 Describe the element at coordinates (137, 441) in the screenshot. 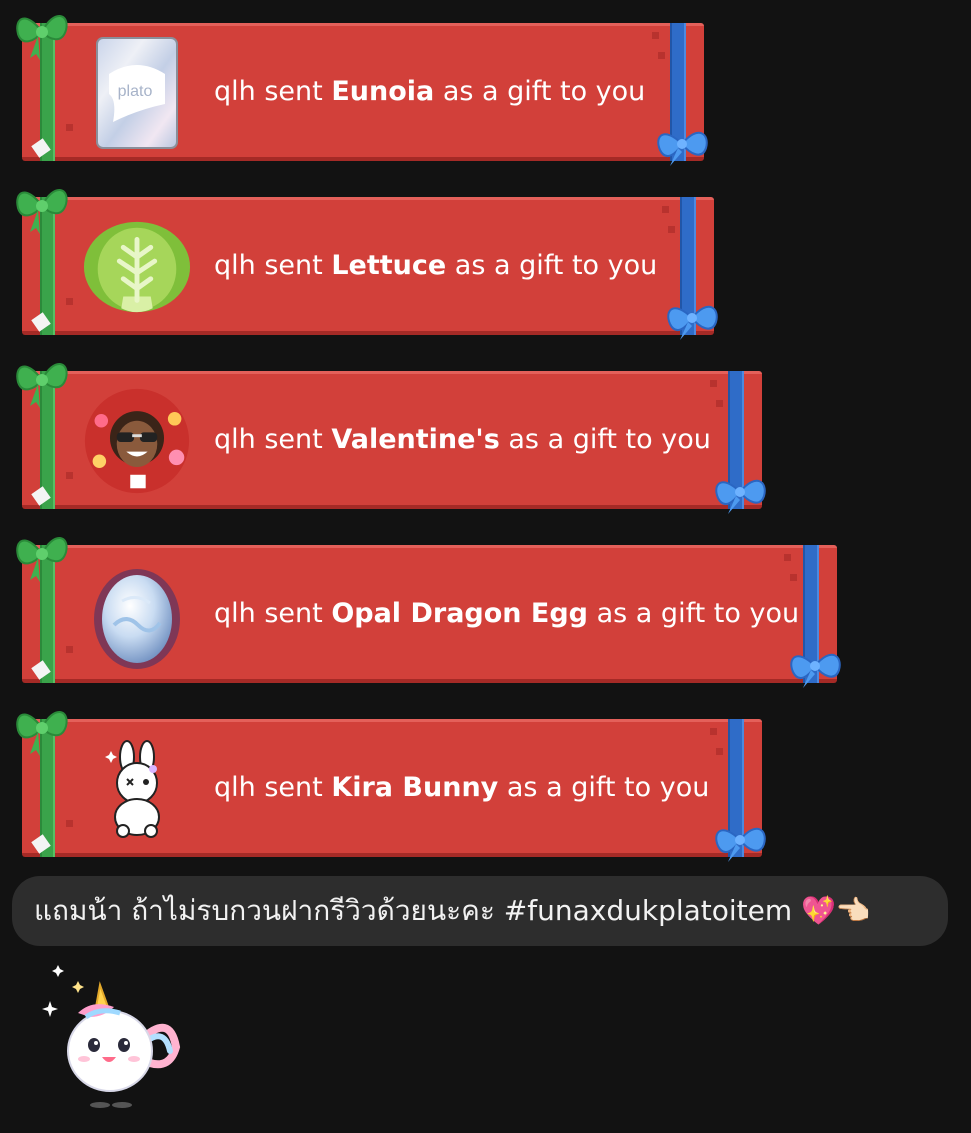

I see `valentines-avatar-icon` at that location.